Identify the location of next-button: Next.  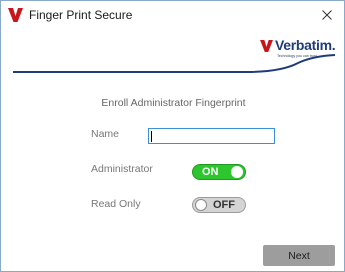
(299, 255).